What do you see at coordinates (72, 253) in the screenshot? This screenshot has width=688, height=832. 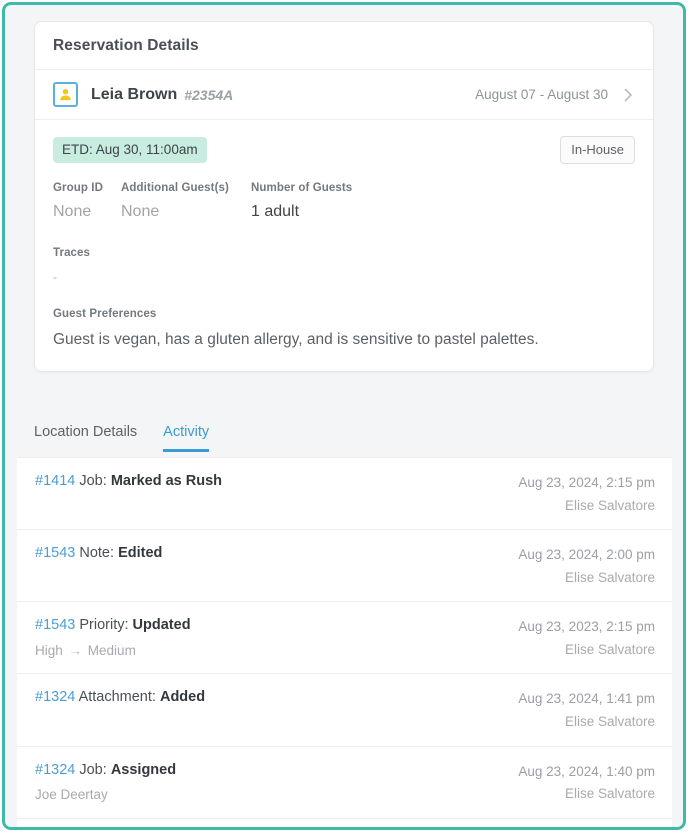 I see `traces-label: Traces` at bounding box center [72, 253].